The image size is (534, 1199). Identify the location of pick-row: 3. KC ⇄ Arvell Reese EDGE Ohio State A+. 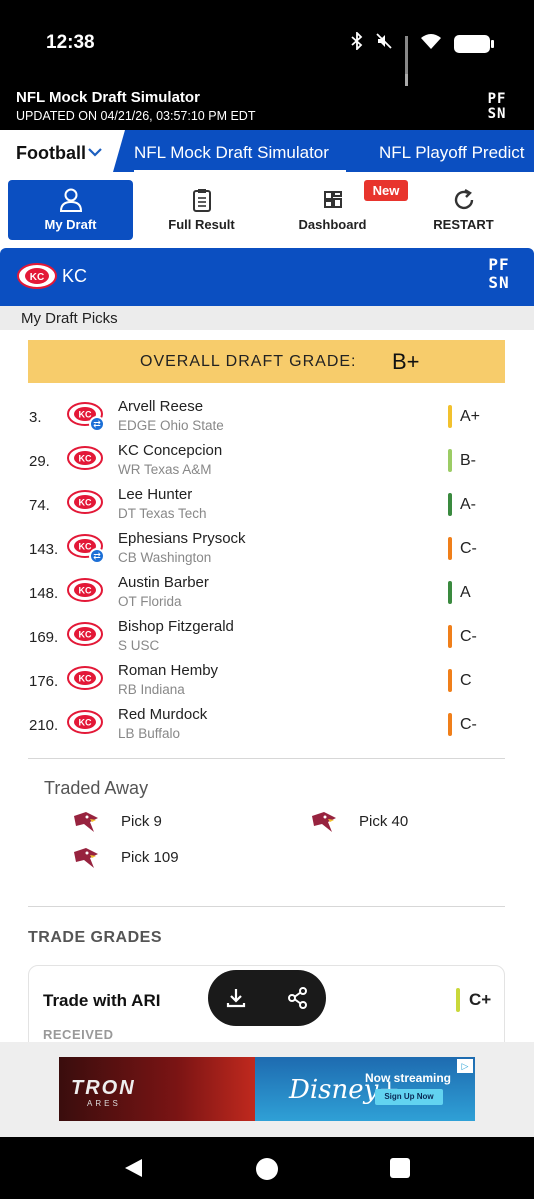
(267, 420).